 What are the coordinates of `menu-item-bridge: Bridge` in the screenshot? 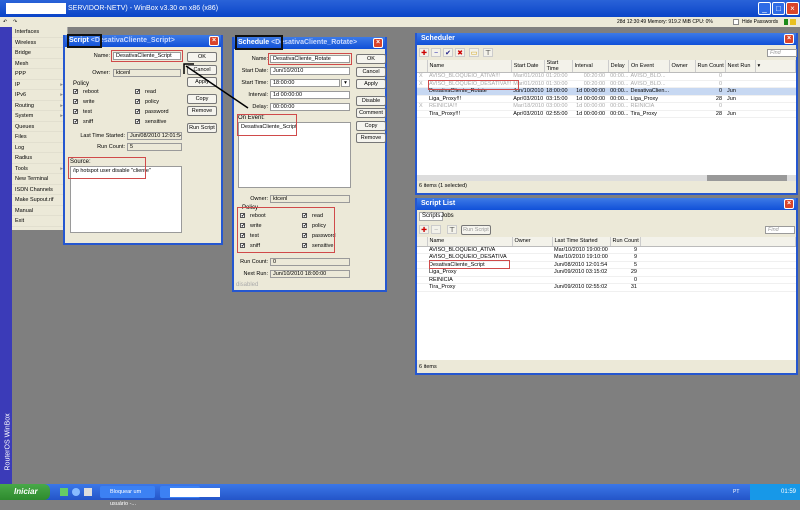 It's located at (39, 53).